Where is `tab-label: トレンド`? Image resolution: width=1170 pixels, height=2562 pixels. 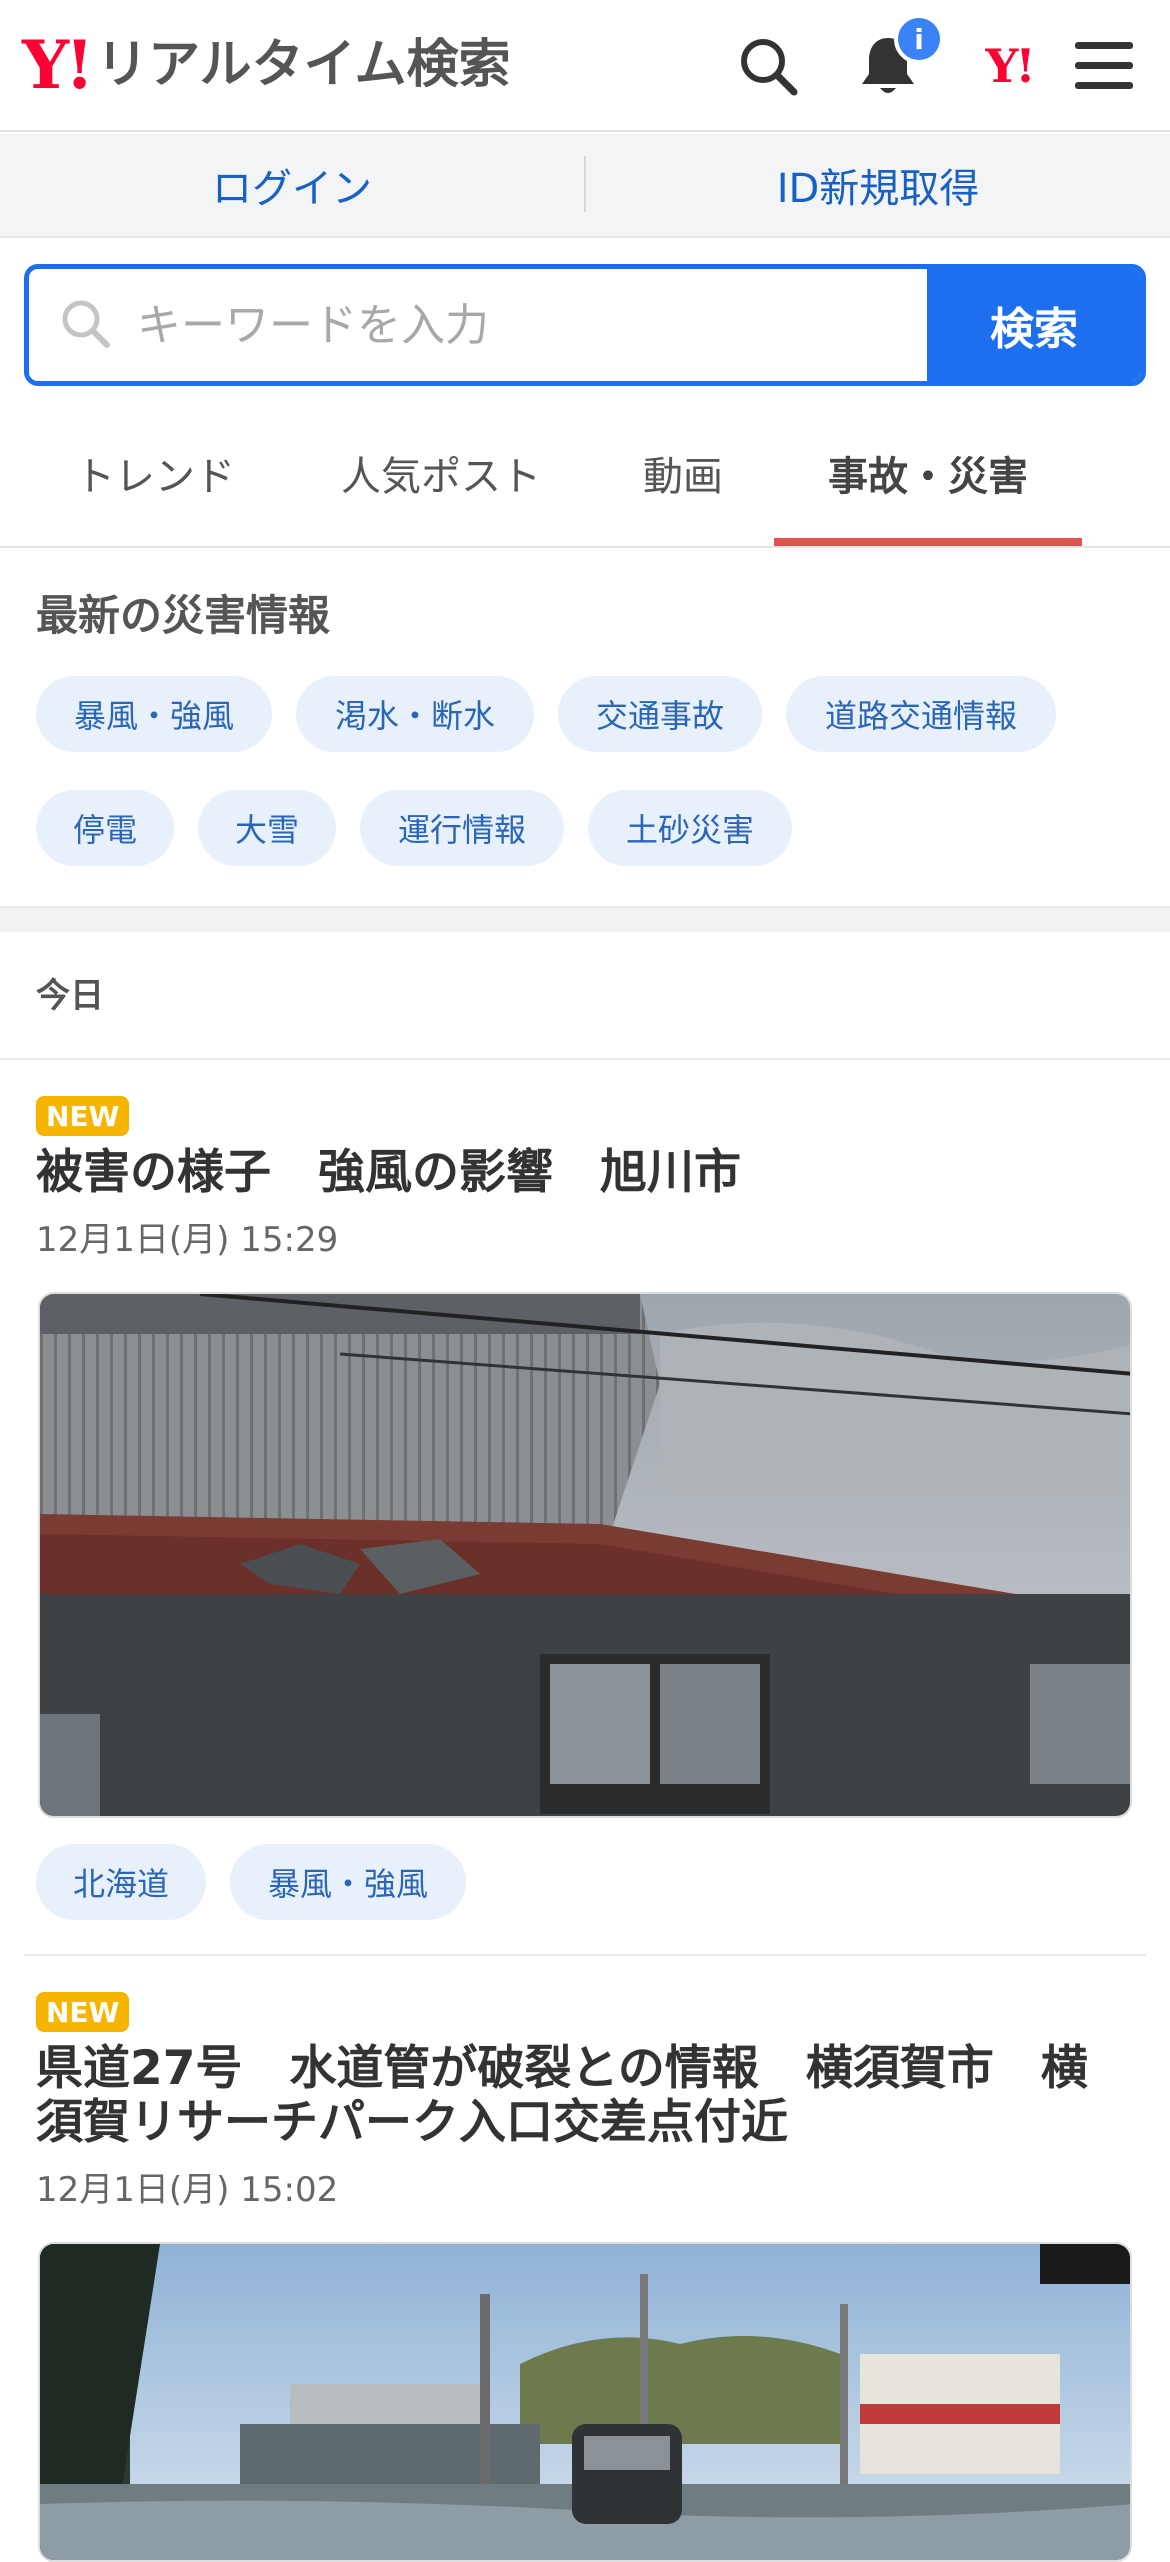
tab-label: トレンド is located at coordinates (155, 477).